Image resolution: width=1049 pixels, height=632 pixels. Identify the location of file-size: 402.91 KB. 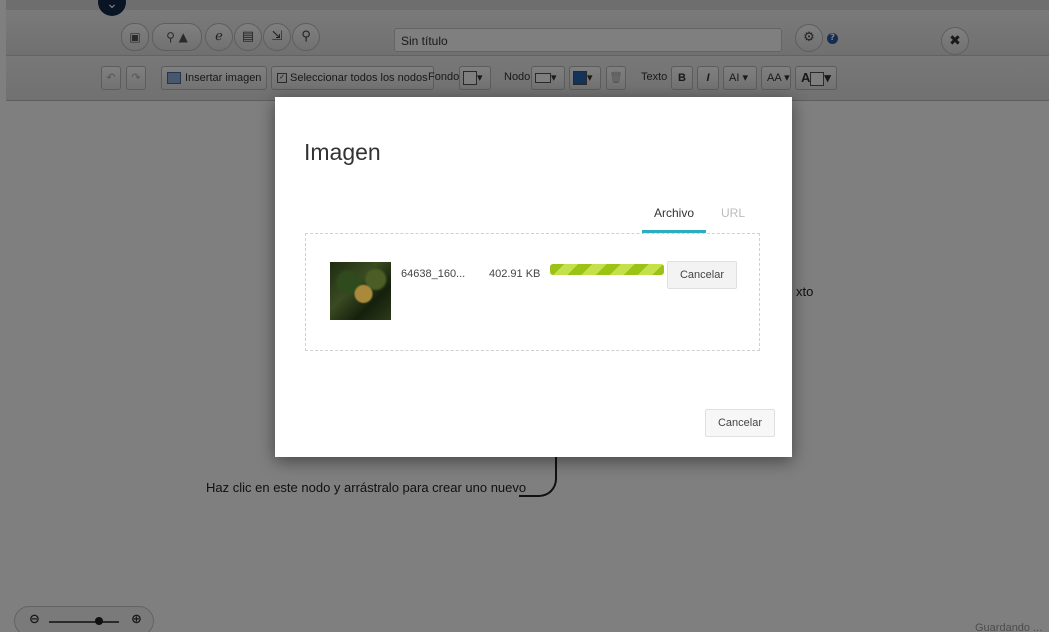
(515, 274).